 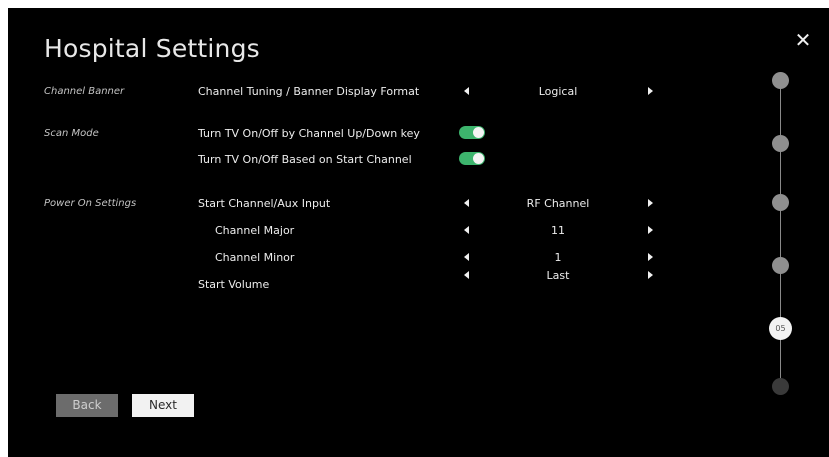 What do you see at coordinates (309, 91) in the screenshot?
I see `banner-format-label: Channel Tuning / Banner Display Format` at bounding box center [309, 91].